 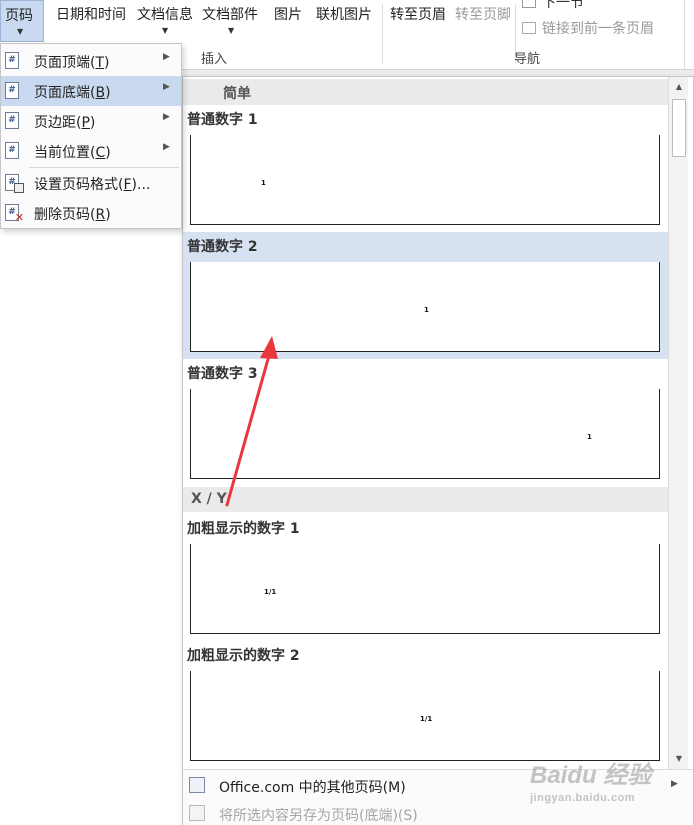 I want to click on gallery-item-title: 加粗显示的数字 2, so click(x=243, y=656).